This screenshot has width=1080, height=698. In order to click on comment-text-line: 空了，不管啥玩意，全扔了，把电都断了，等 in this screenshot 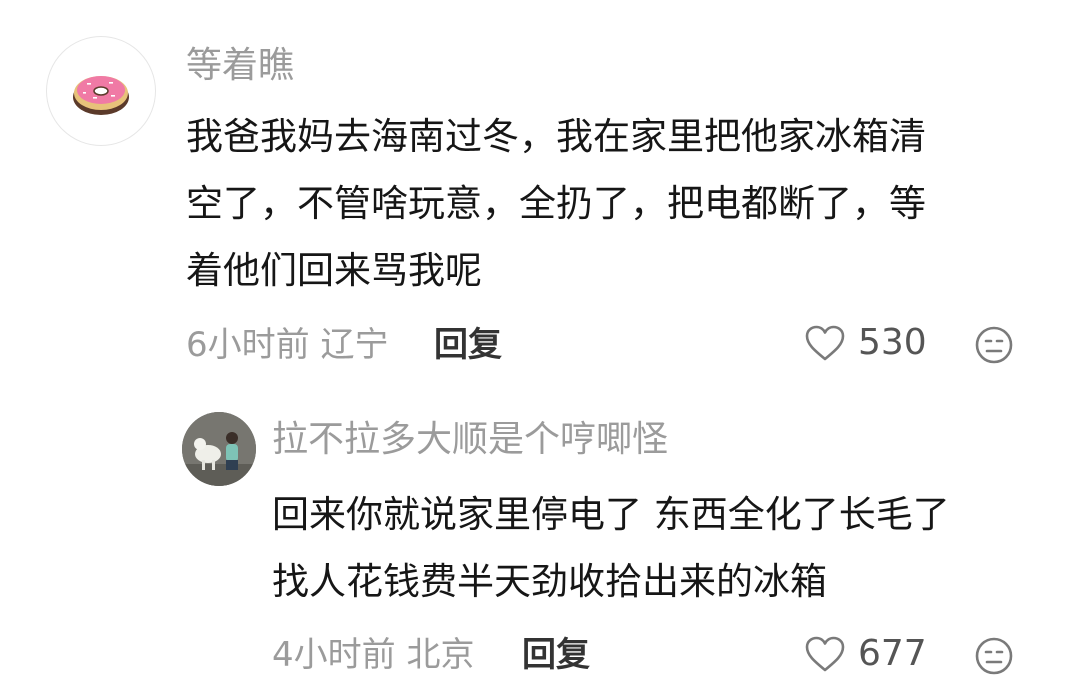, I will do `click(556, 203)`.